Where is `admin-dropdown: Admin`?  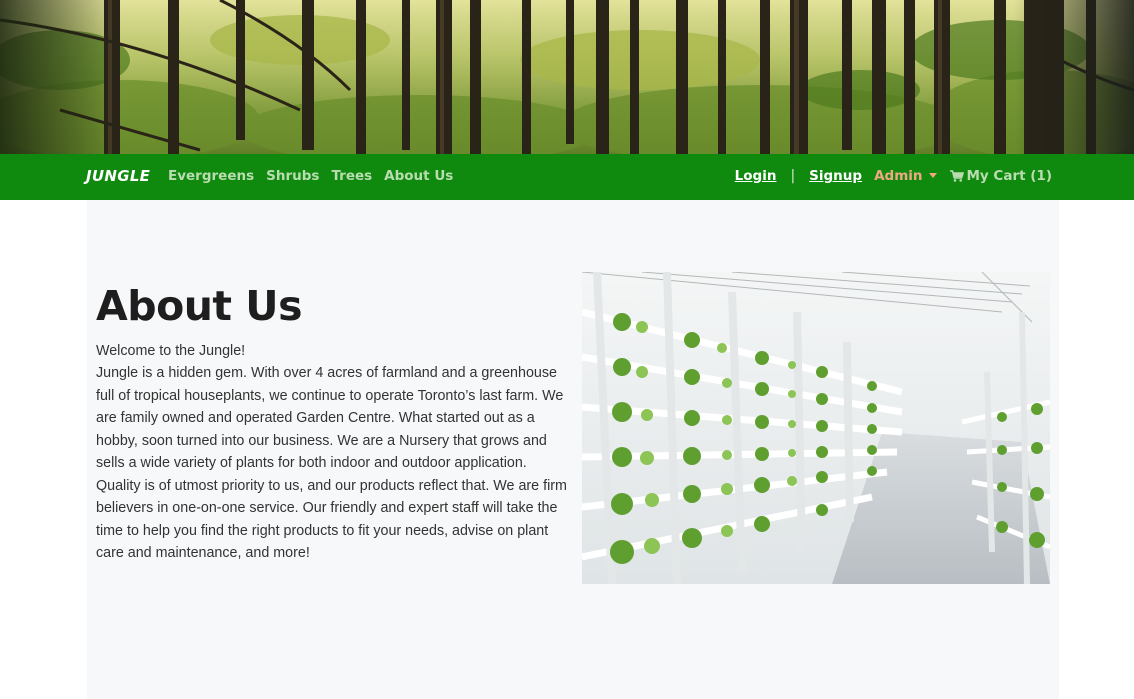
admin-dropdown: Admin is located at coordinates (905, 176).